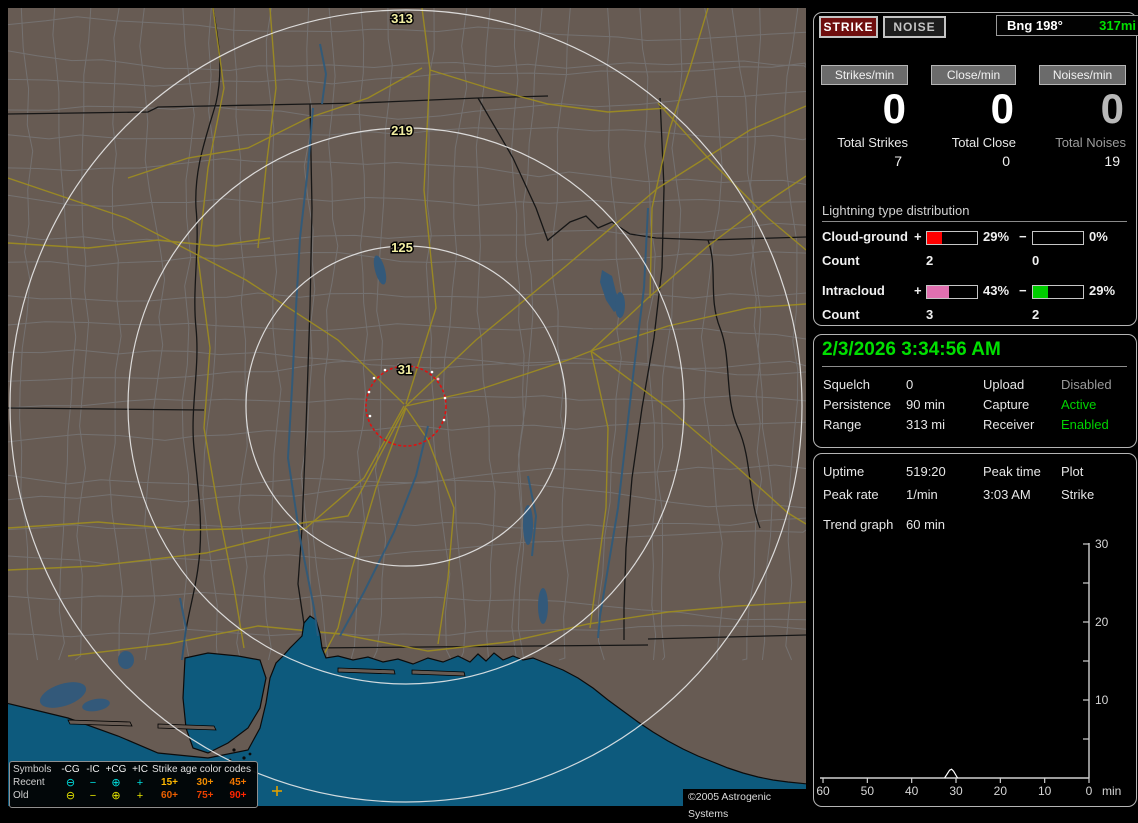  Describe the element at coordinates (1009, 424) in the screenshot. I see `receiver-label: Receiver` at that location.